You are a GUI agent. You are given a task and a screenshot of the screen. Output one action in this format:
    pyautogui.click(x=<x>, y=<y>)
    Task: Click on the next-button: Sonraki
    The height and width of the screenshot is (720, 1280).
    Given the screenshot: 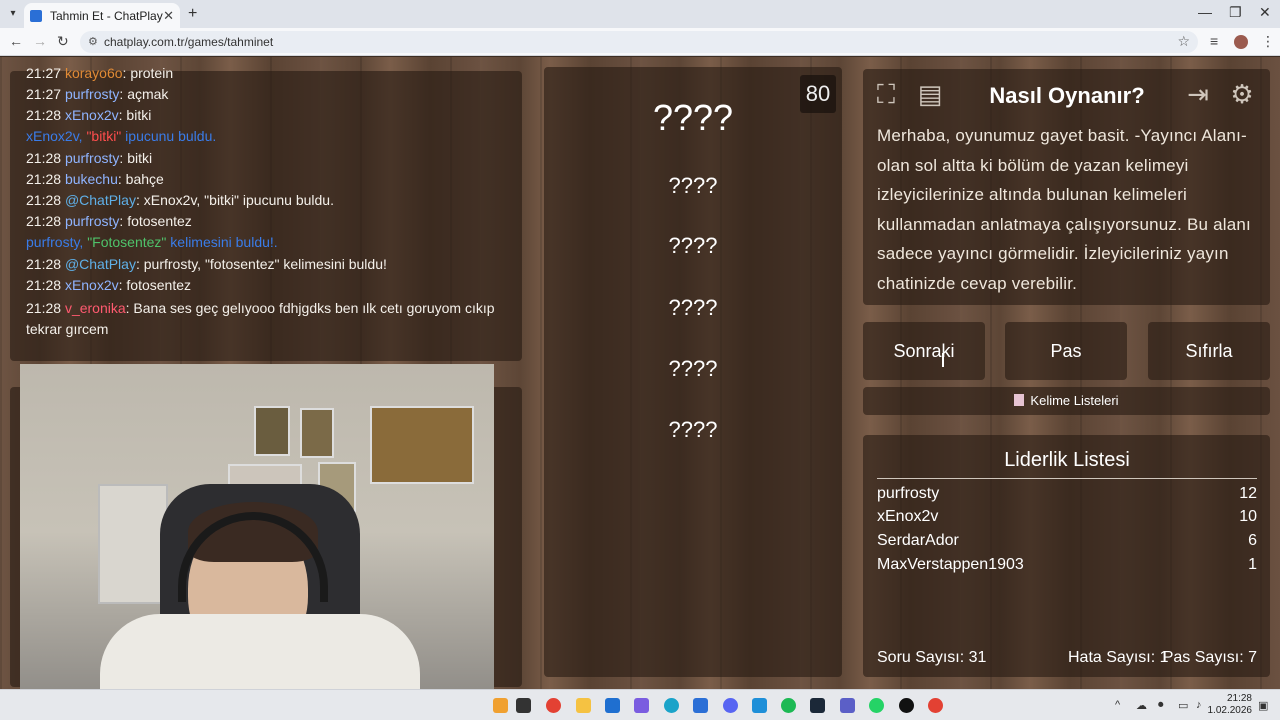 What is the action you would take?
    pyautogui.click(x=924, y=351)
    